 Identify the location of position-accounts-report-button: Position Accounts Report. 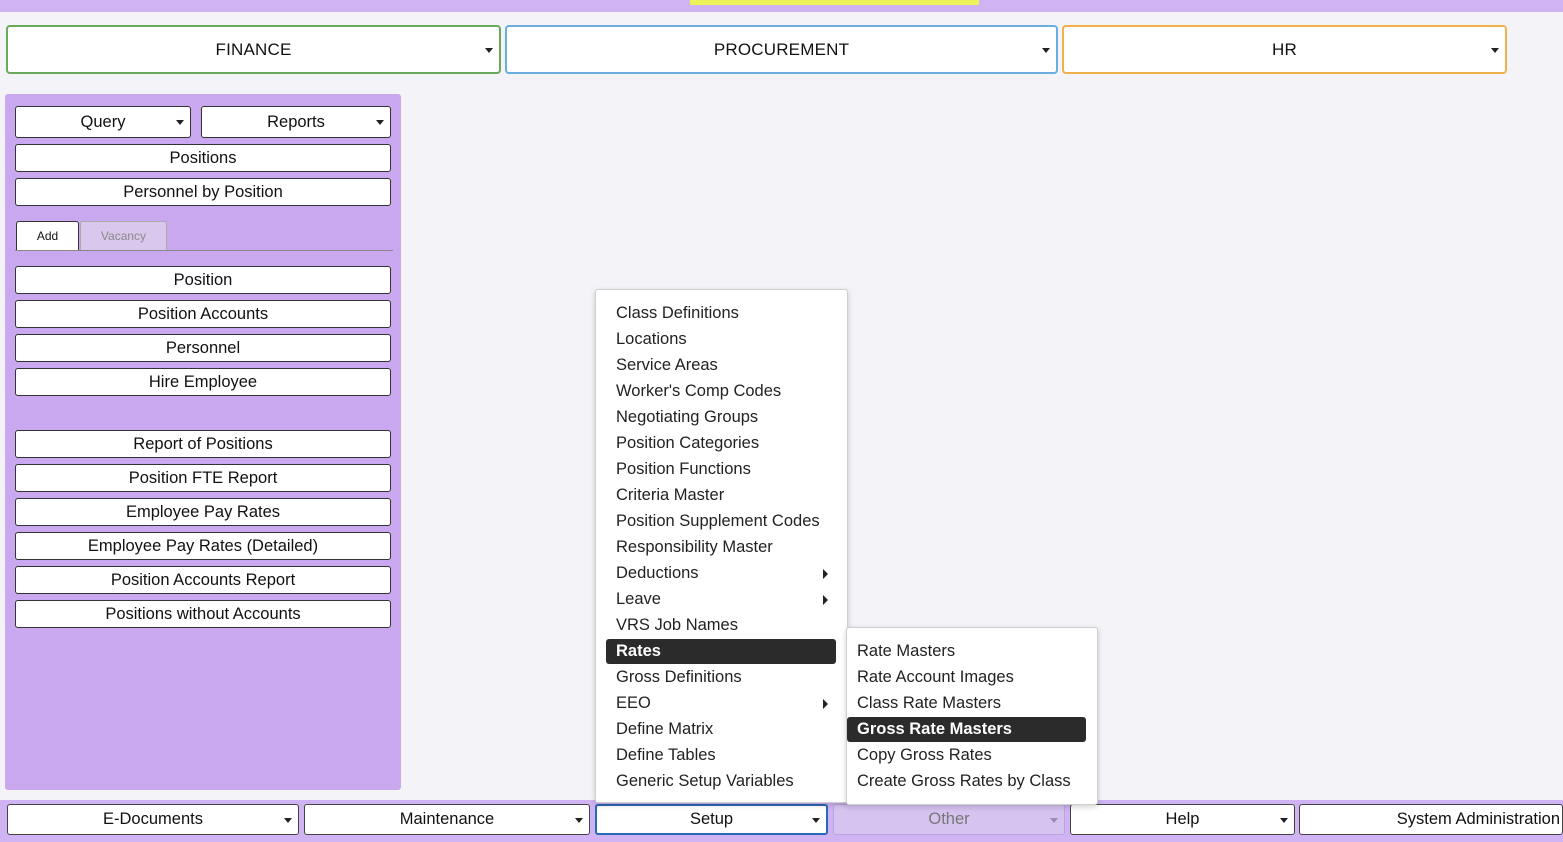
(203, 580).